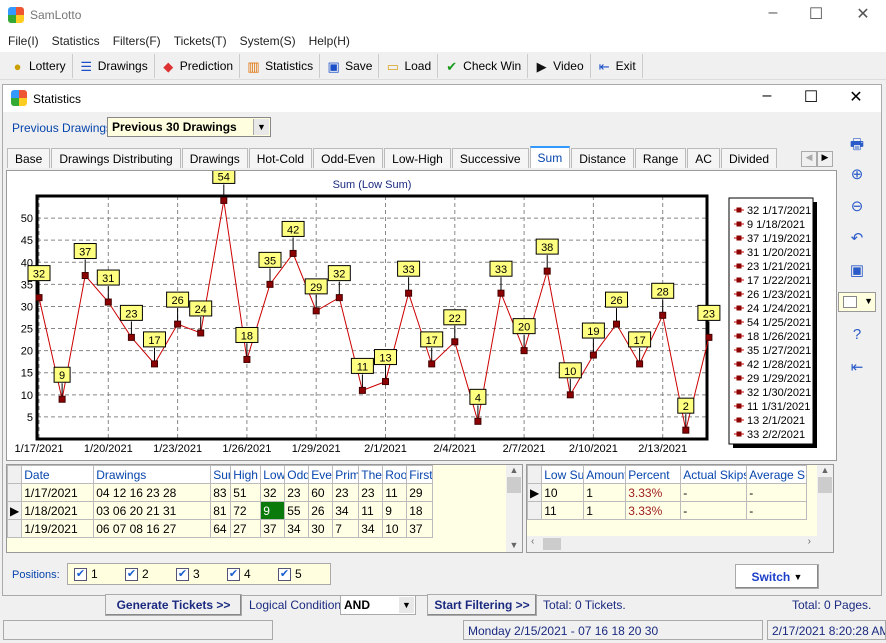 This screenshot has width=886, height=643. I want to click on column-header: Even, so click(321, 474).